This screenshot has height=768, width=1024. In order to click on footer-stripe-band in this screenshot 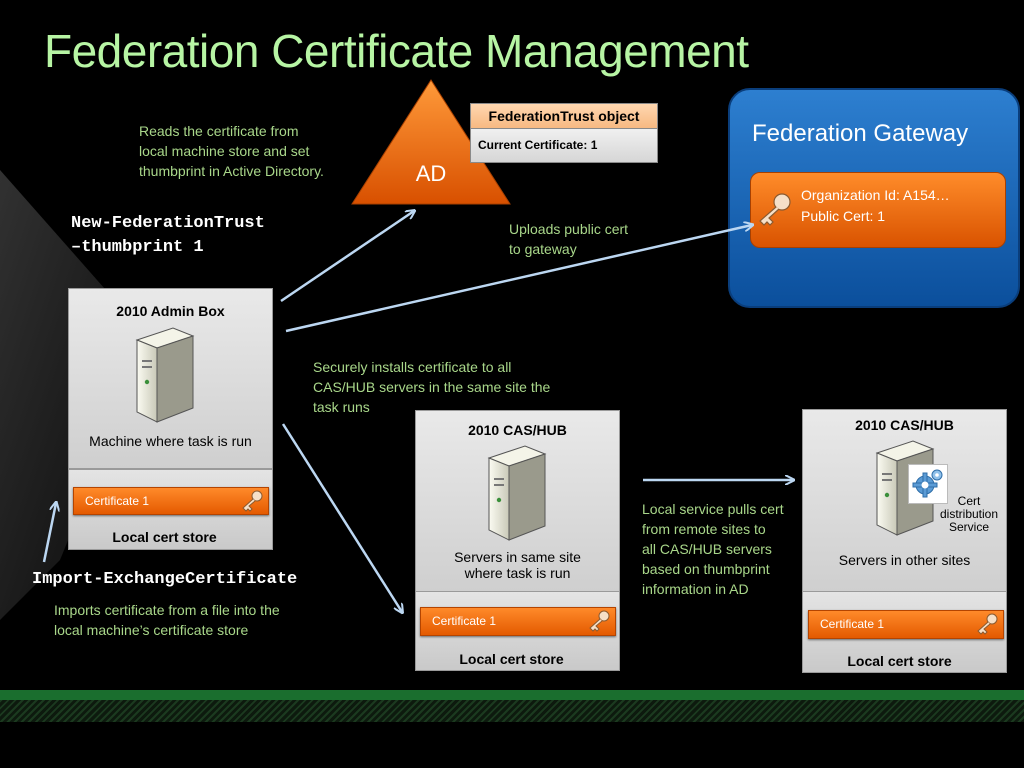, I will do `click(512, 711)`.